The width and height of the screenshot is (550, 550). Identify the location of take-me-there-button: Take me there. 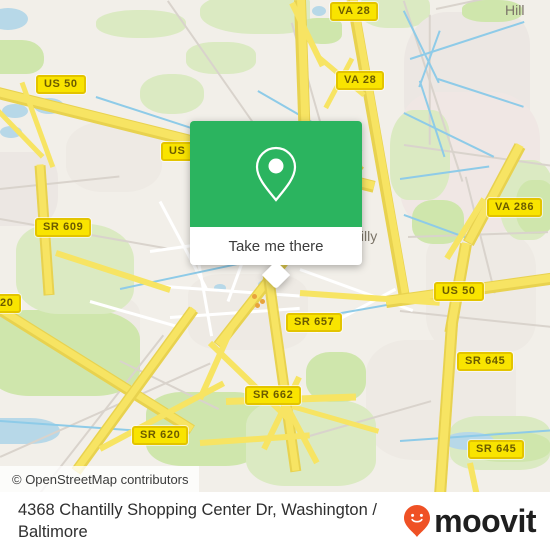
(276, 246).